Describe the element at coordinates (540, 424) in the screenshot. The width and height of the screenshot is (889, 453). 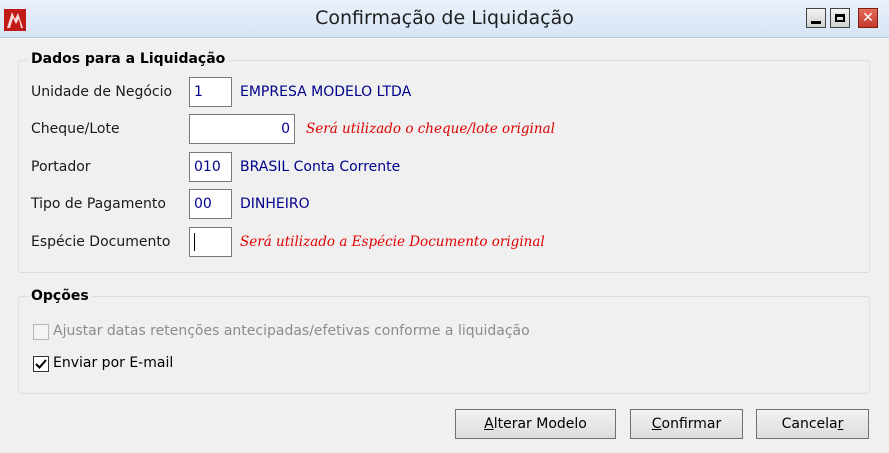
I see `alterar-label: lterar Modelo` at that location.